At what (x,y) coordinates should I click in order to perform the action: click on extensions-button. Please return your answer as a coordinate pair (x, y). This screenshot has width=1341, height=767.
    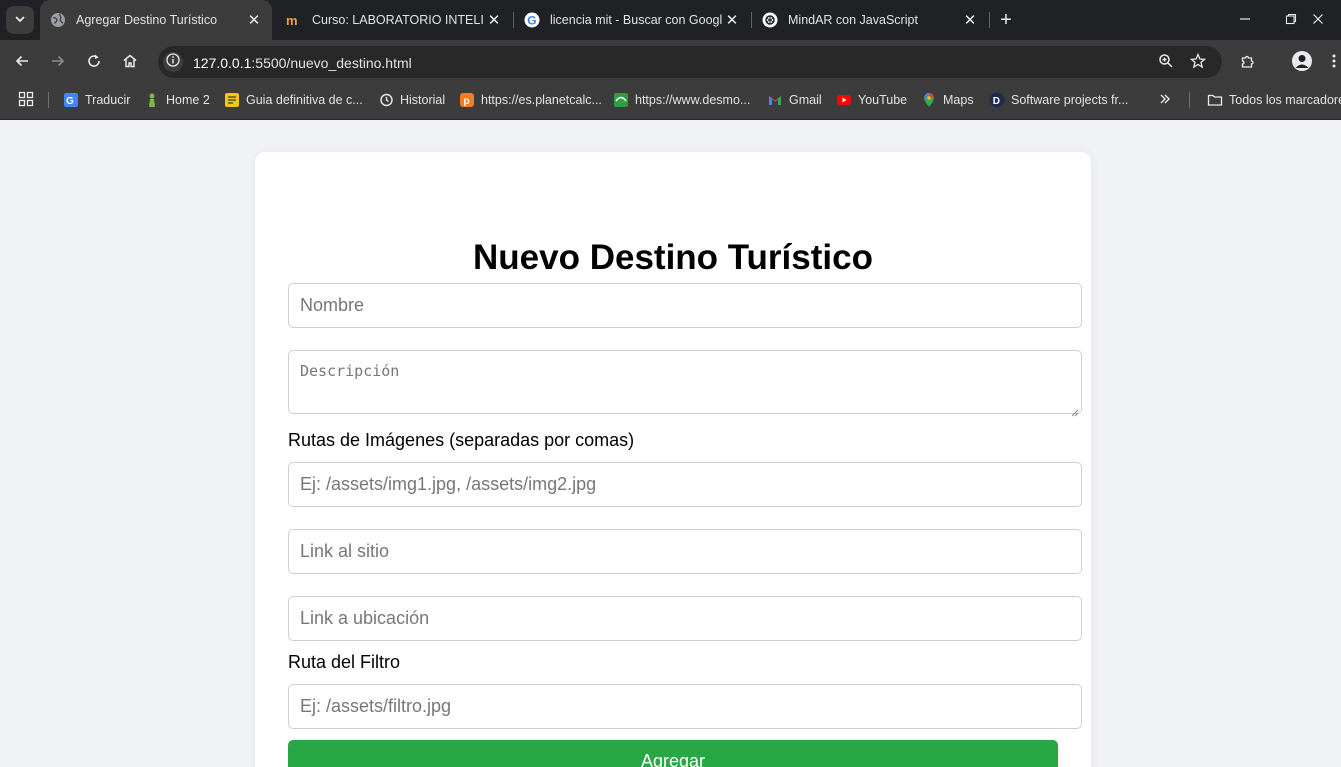
    Looking at the image, I should click on (1248, 63).